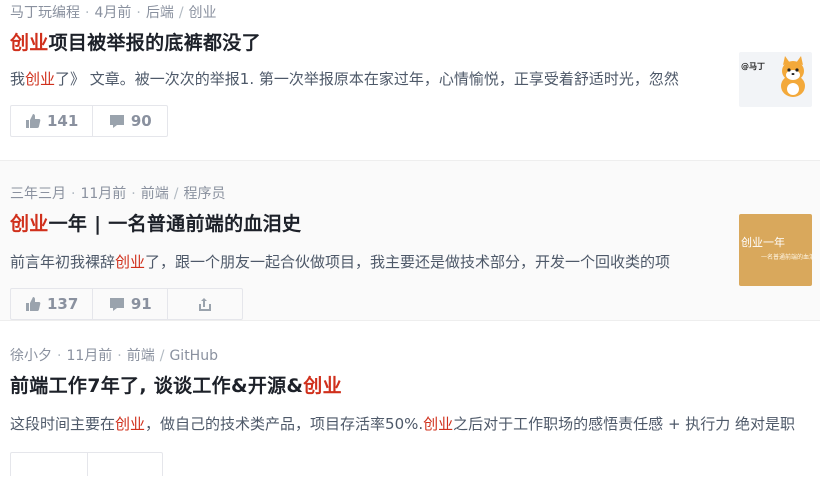  I want to click on article-actions: 141 90, so click(89, 121).